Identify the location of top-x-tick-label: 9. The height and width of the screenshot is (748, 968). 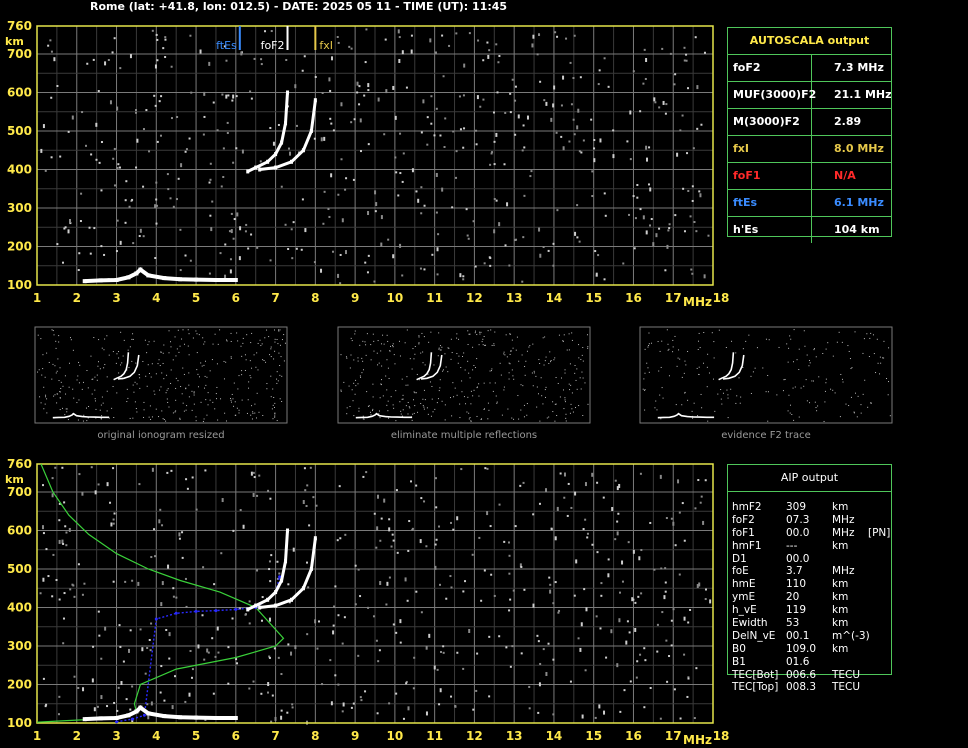
(355, 298).